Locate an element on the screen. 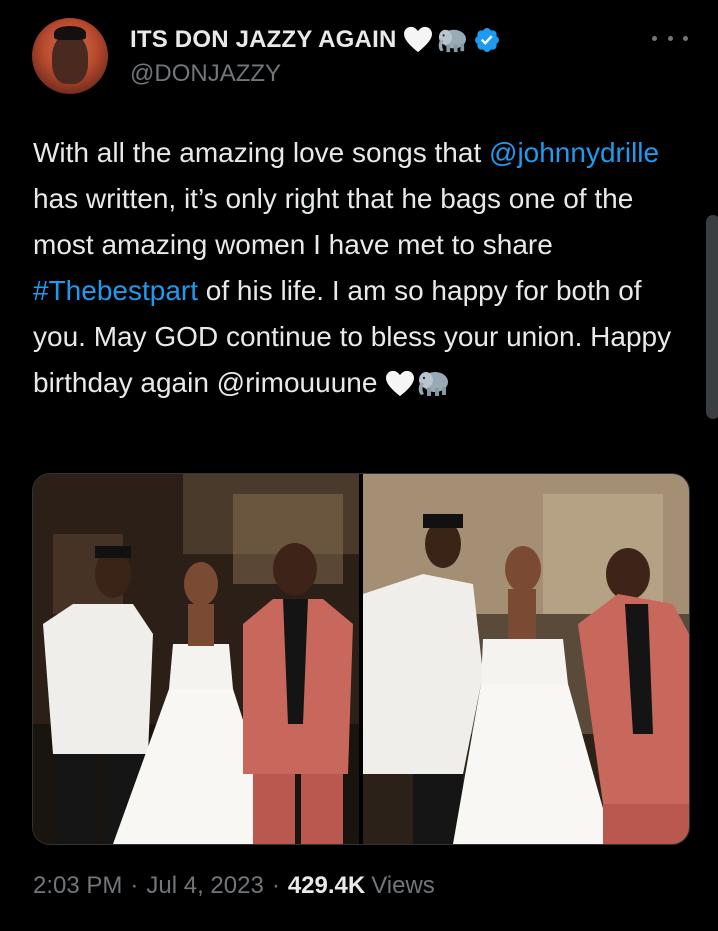  author-name-row: ITS DON JAZZY AGAIN is located at coordinates (315, 40).